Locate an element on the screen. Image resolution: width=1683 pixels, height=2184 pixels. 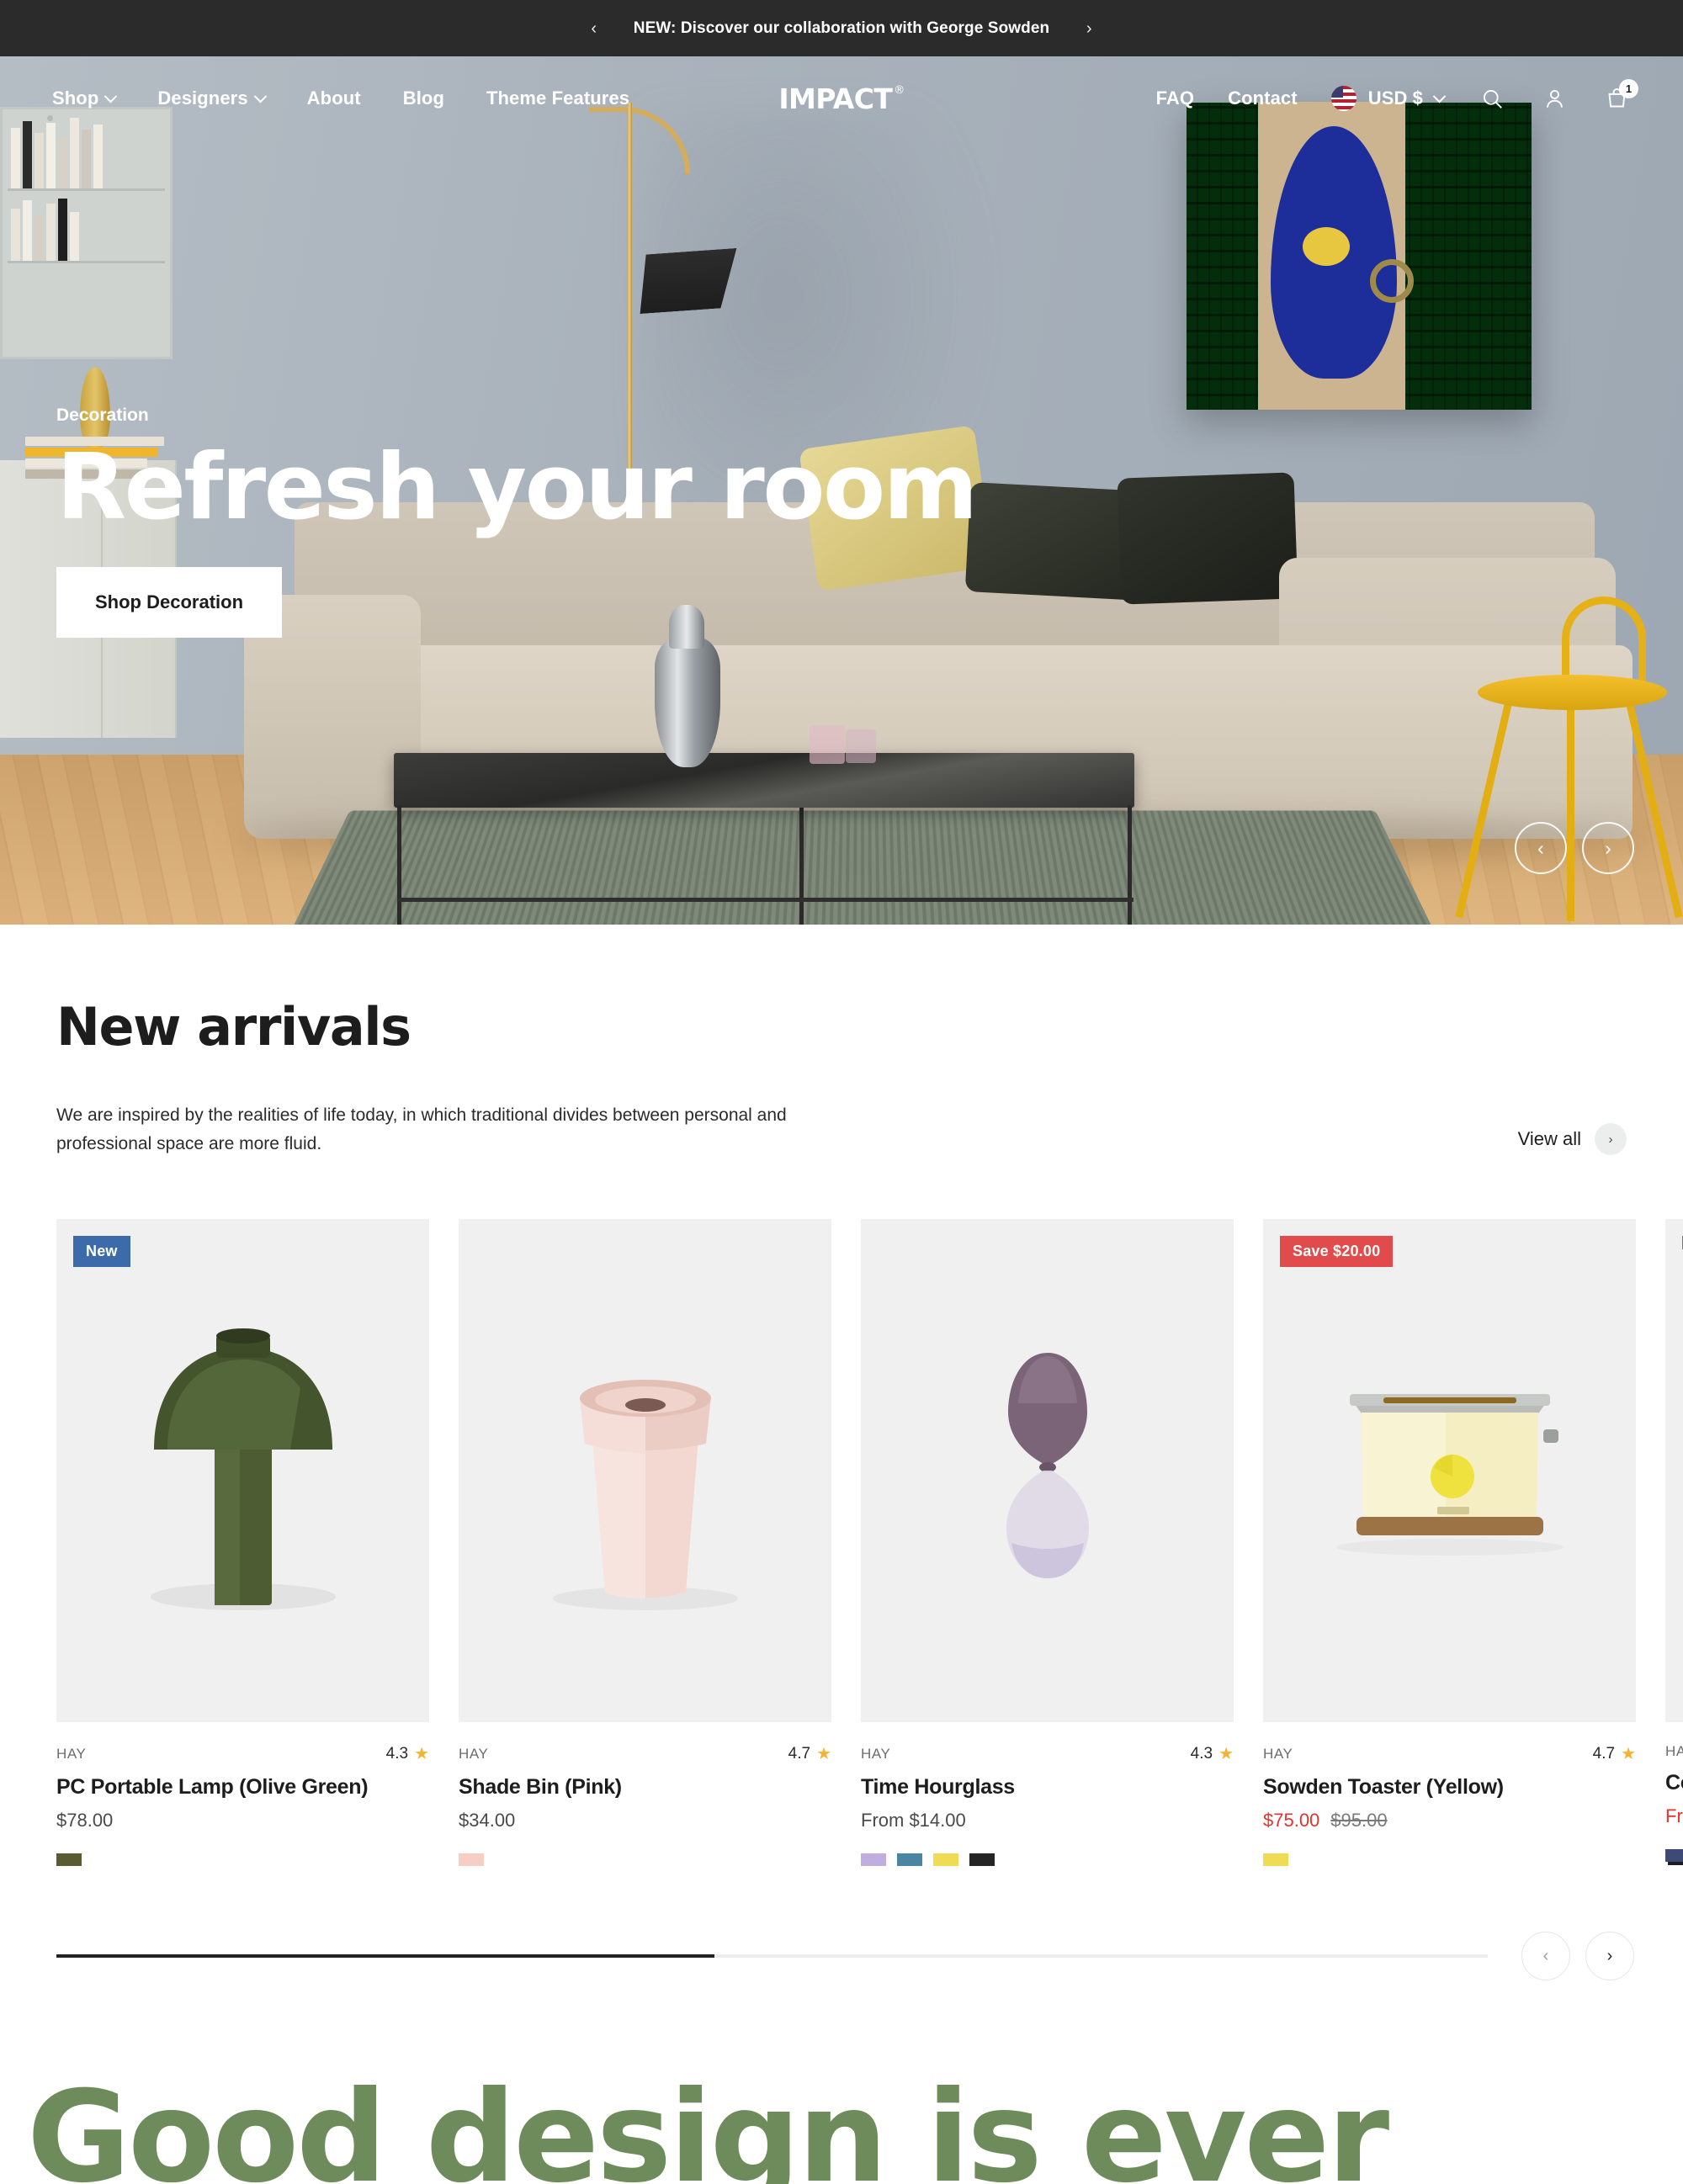
announcement-next-icon: › is located at coordinates (1089, 29).